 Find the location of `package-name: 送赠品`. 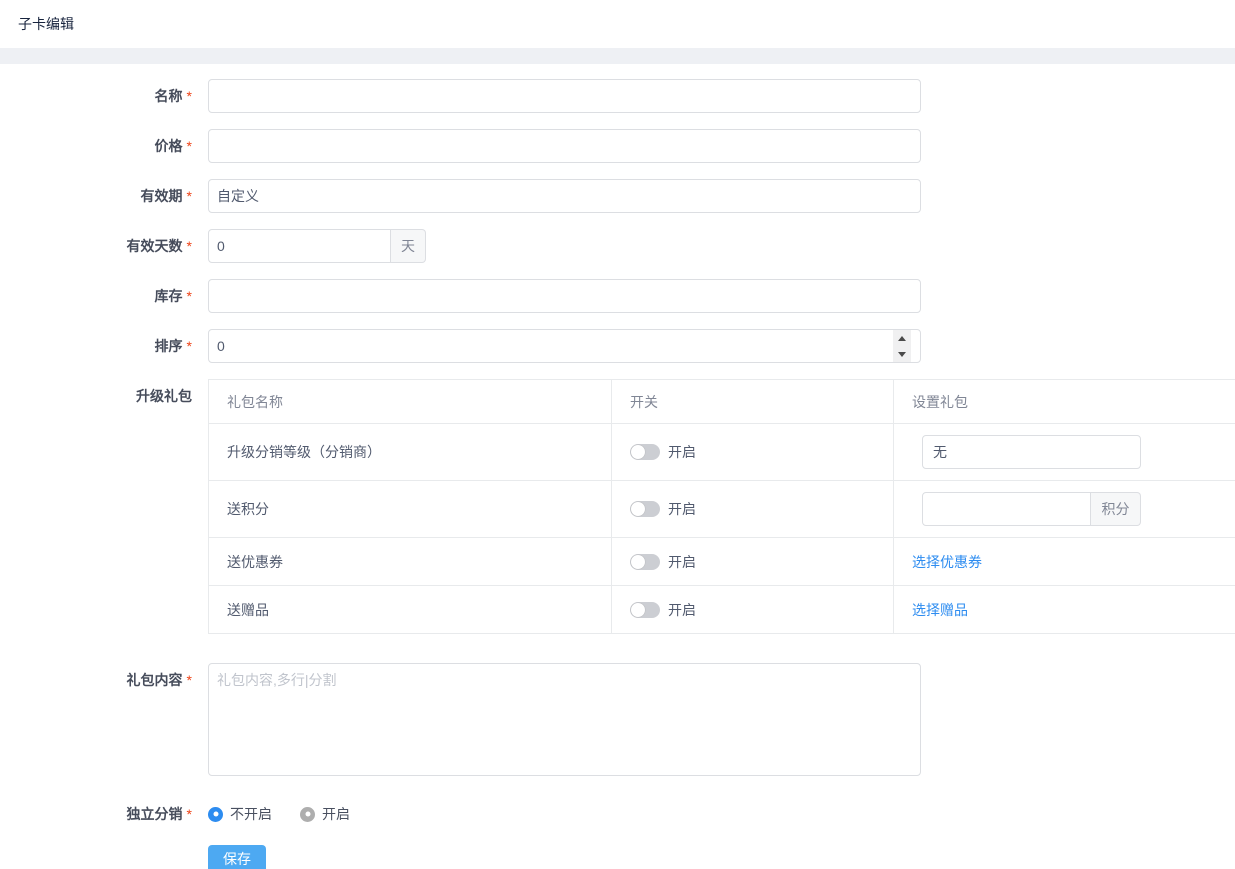

package-name: 送赠品 is located at coordinates (410, 609).